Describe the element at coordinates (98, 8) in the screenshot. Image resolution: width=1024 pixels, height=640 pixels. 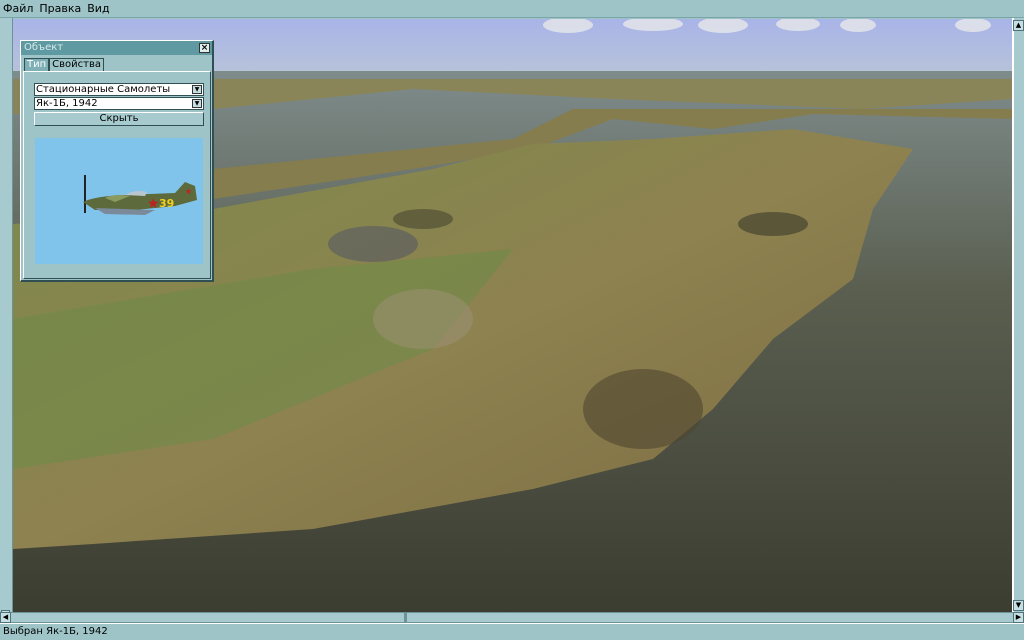
I see `menu-view: Вид` at that location.